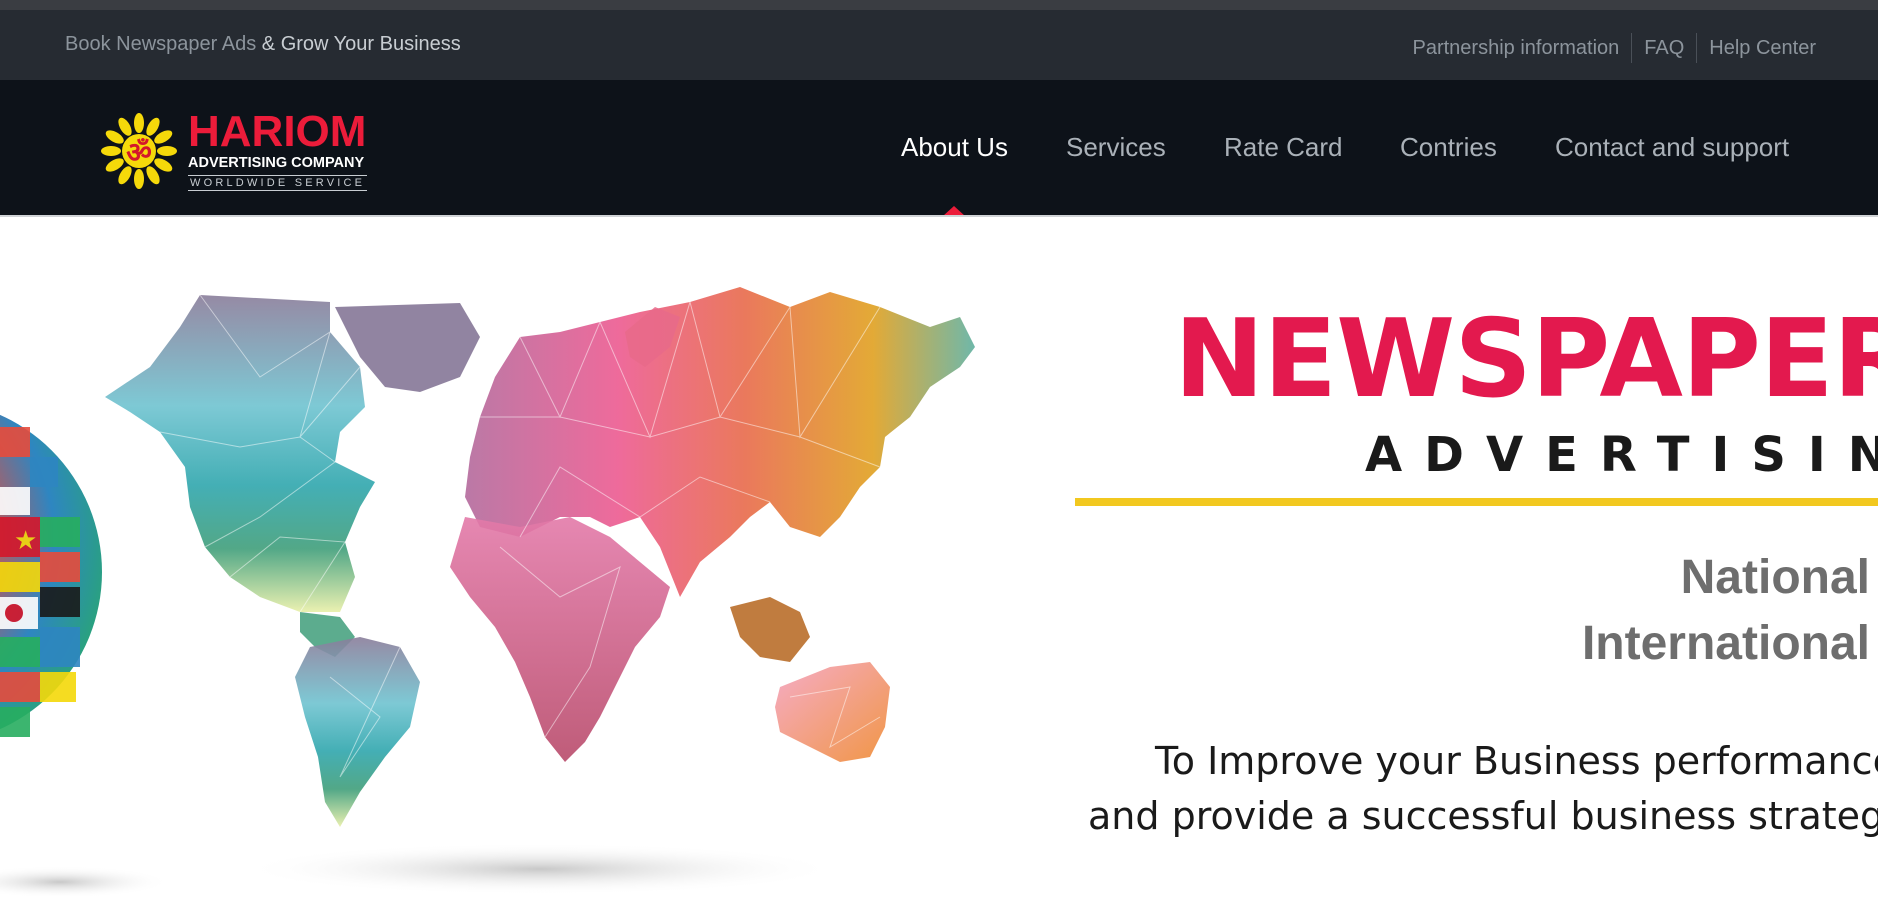 This screenshot has width=1878, height=914. Describe the element at coordinates (1762, 48) in the screenshot. I see `help-center-link: Help Center` at that location.